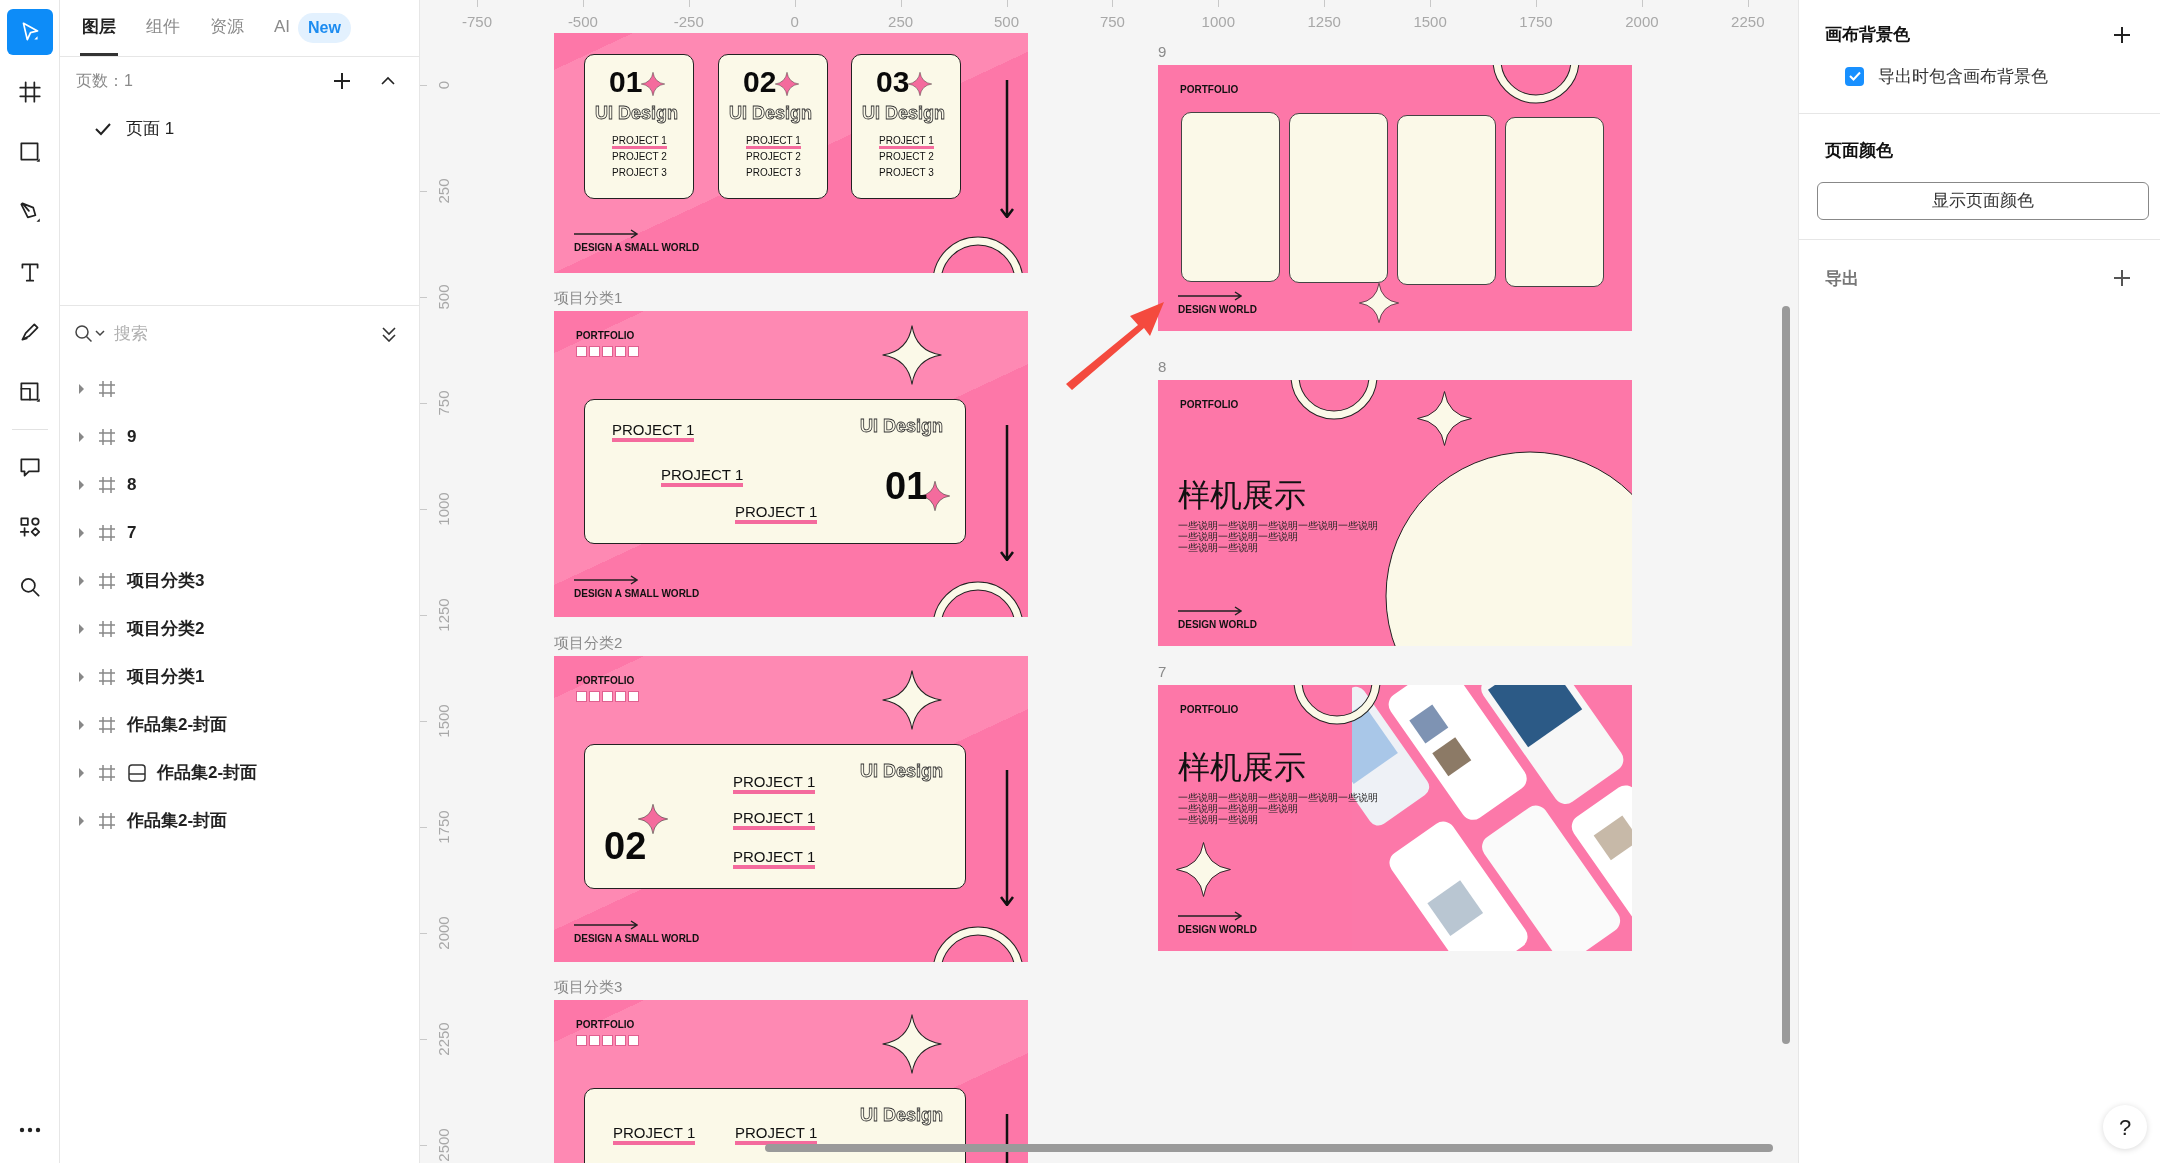  What do you see at coordinates (239, 677) in the screenshot?
I see `layer-row: 项目分类1` at bounding box center [239, 677].